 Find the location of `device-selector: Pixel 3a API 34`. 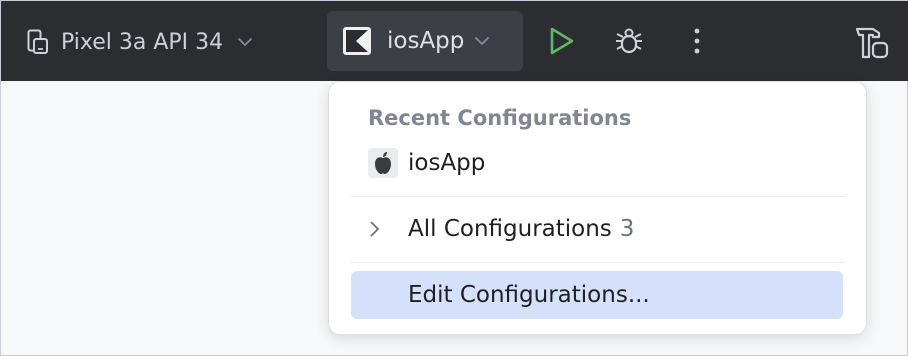

device-selector: Pixel 3a API 34 is located at coordinates (140, 42).